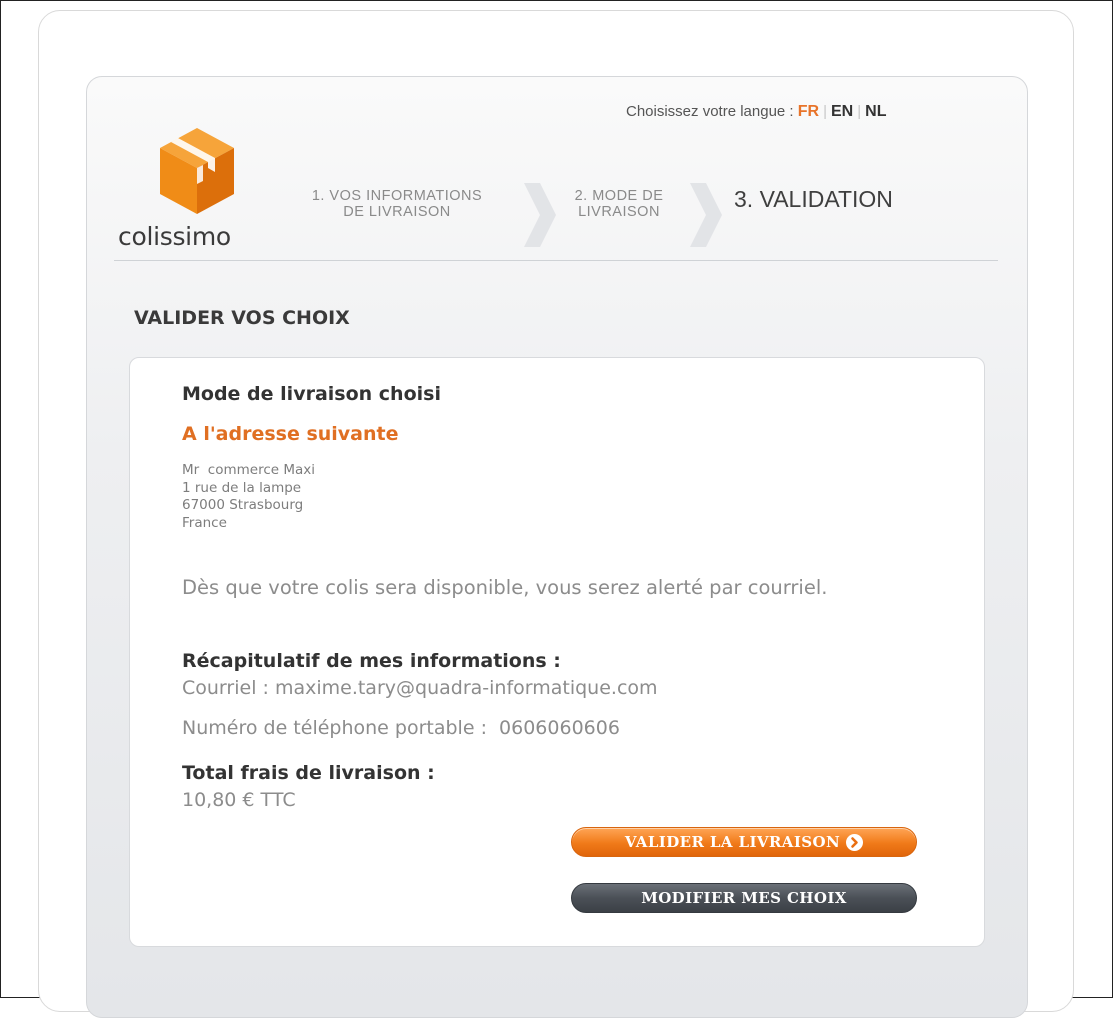  What do you see at coordinates (242, 318) in the screenshot?
I see `section-title: VALIDER VOS CHOIX` at bounding box center [242, 318].